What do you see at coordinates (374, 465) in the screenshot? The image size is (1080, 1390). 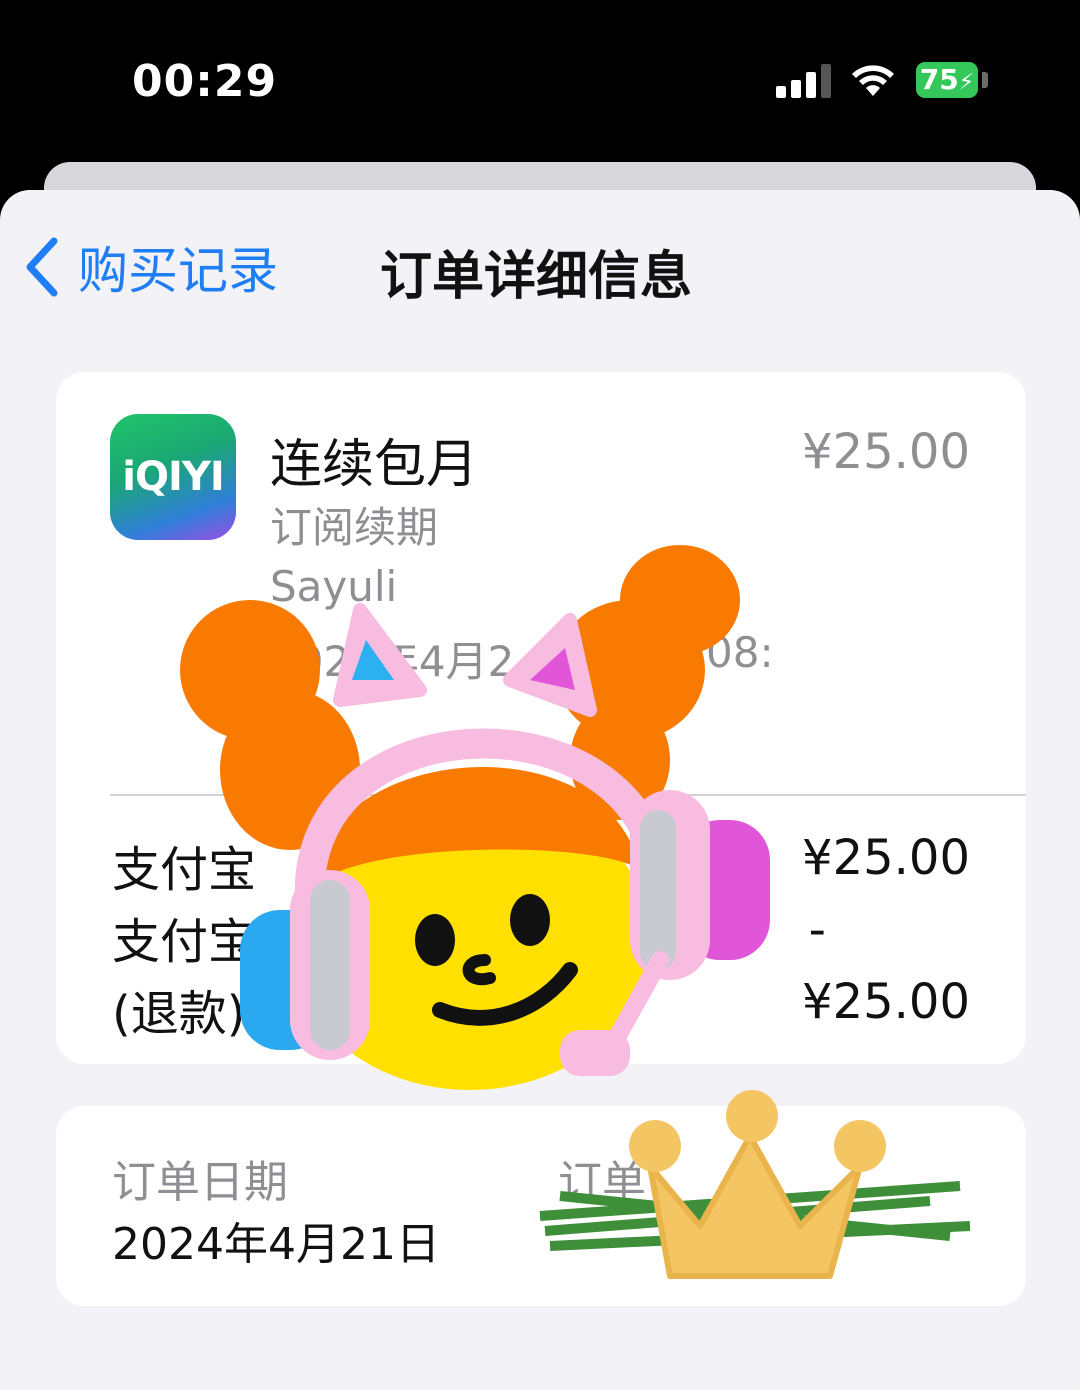 I see `item-title: 连续包月` at bounding box center [374, 465].